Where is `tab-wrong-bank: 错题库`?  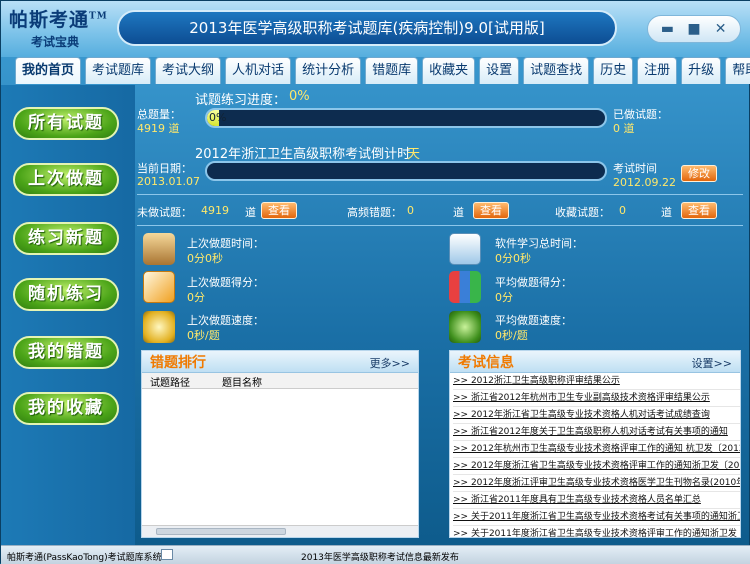 tab-wrong-bank: 错题库 is located at coordinates (392, 70).